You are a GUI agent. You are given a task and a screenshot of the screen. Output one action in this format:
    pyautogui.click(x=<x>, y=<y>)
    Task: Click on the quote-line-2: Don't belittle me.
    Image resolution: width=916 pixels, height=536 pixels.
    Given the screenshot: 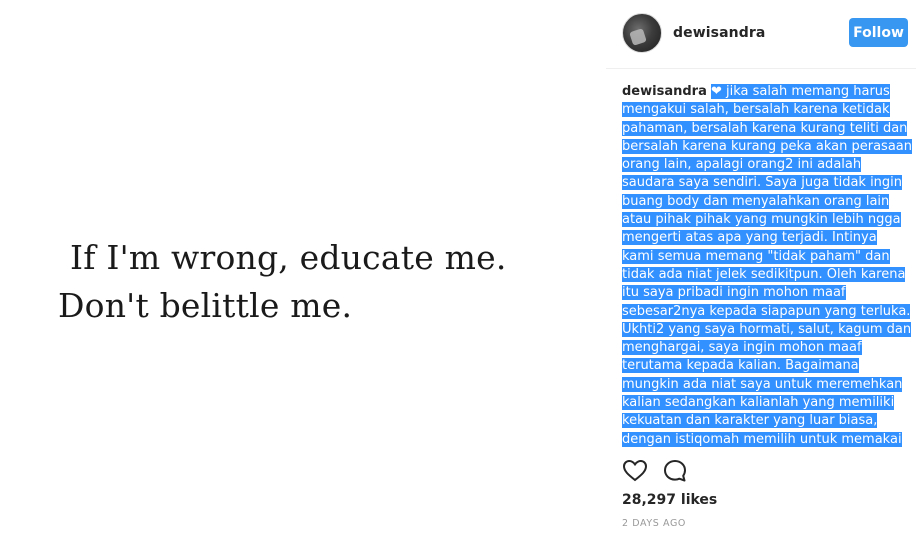 What is the action you would take?
    pyautogui.click(x=205, y=305)
    